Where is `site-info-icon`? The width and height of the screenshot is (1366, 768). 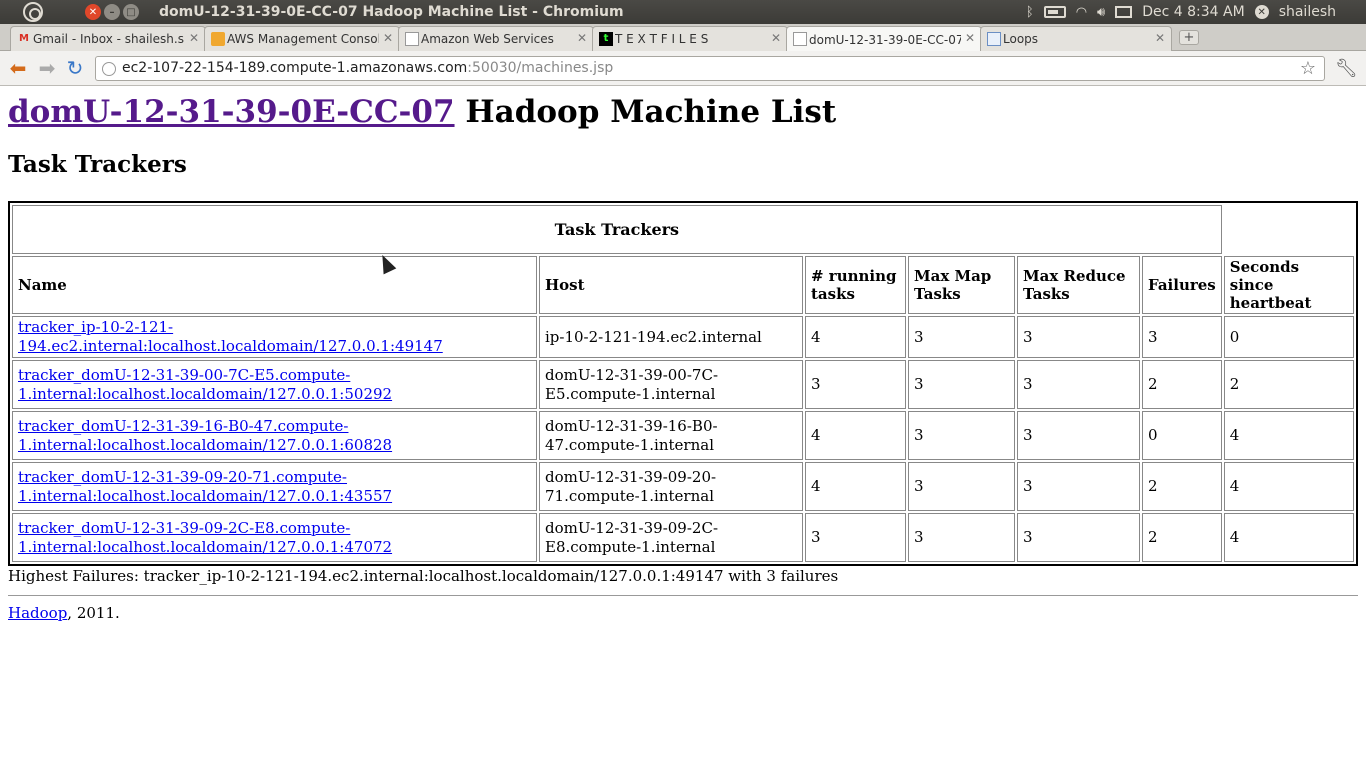 site-info-icon is located at coordinates (109, 69).